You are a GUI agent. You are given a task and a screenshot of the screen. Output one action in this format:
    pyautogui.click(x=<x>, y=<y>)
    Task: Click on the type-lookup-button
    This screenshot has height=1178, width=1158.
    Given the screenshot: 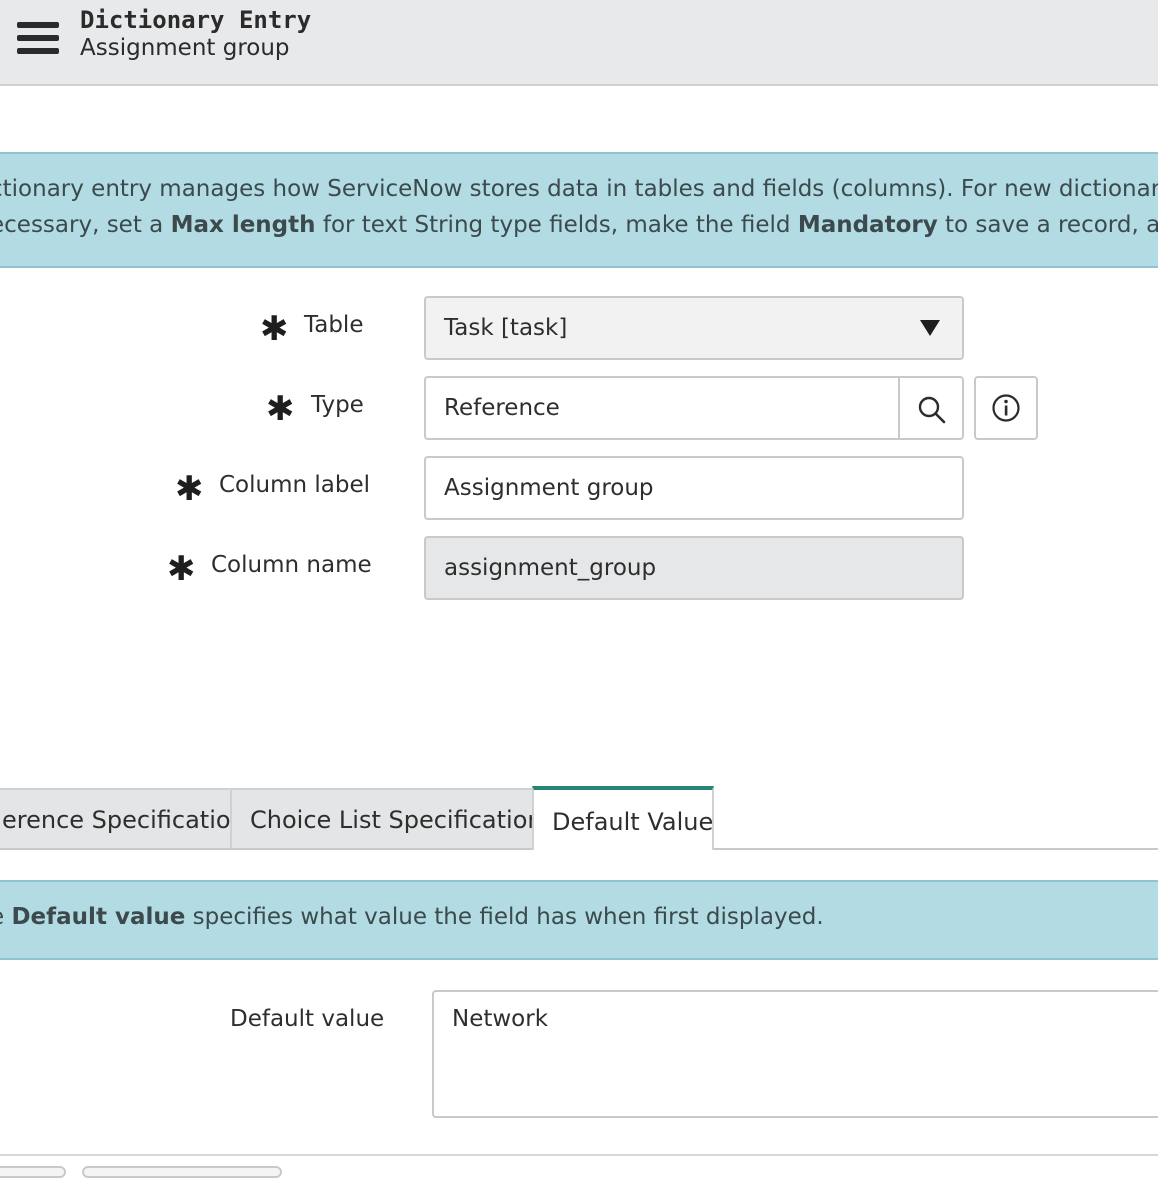 What is the action you would take?
    pyautogui.click(x=931, y=408)
    